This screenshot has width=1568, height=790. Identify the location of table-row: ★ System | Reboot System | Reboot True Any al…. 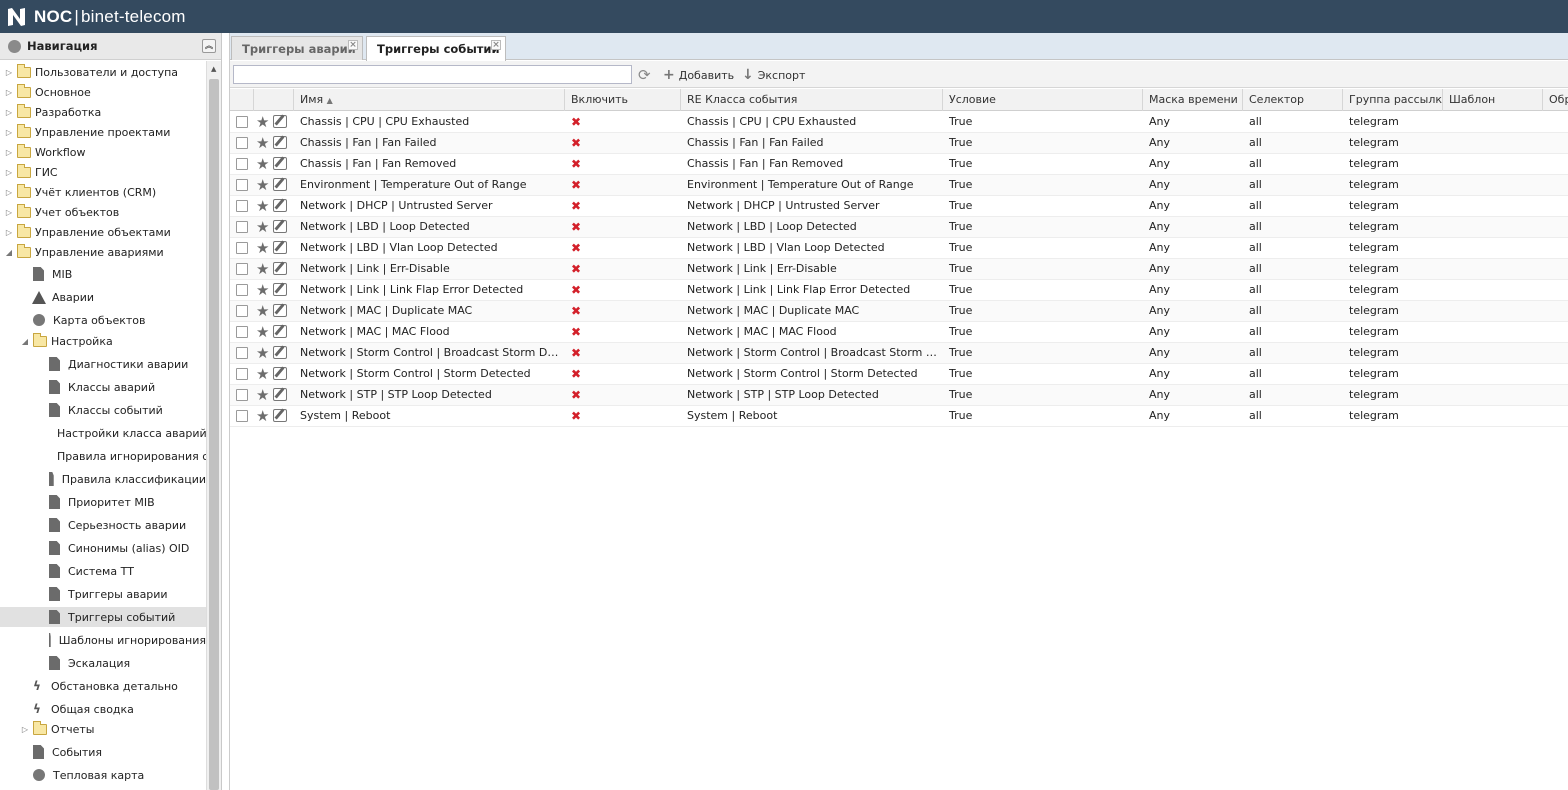
(899, 416).